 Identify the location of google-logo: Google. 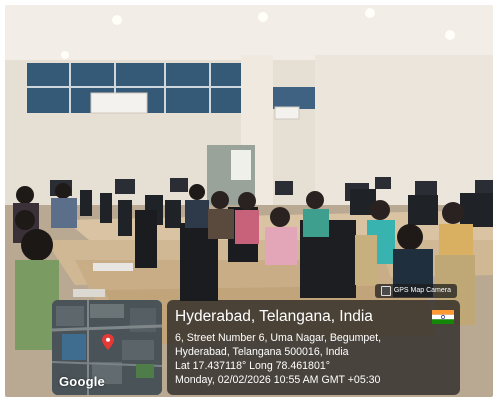
(82, 381).